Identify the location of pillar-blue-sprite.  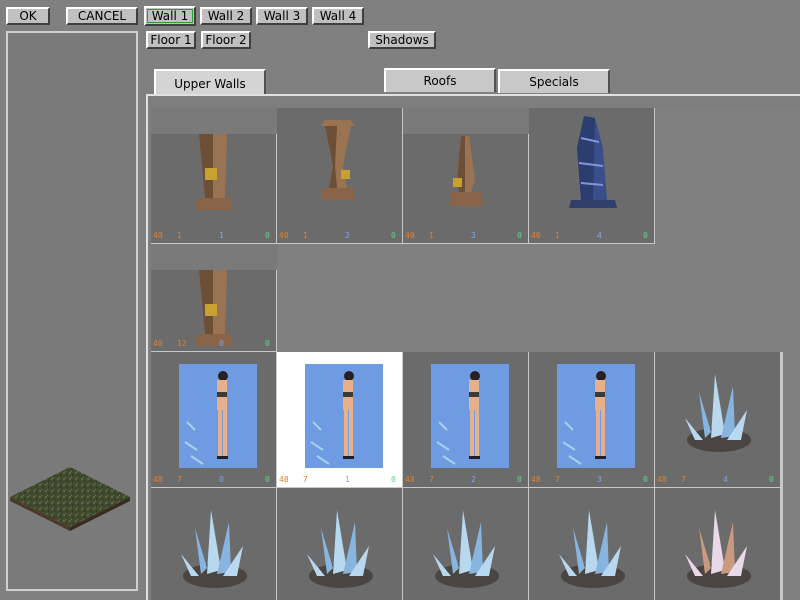
(593, 162).